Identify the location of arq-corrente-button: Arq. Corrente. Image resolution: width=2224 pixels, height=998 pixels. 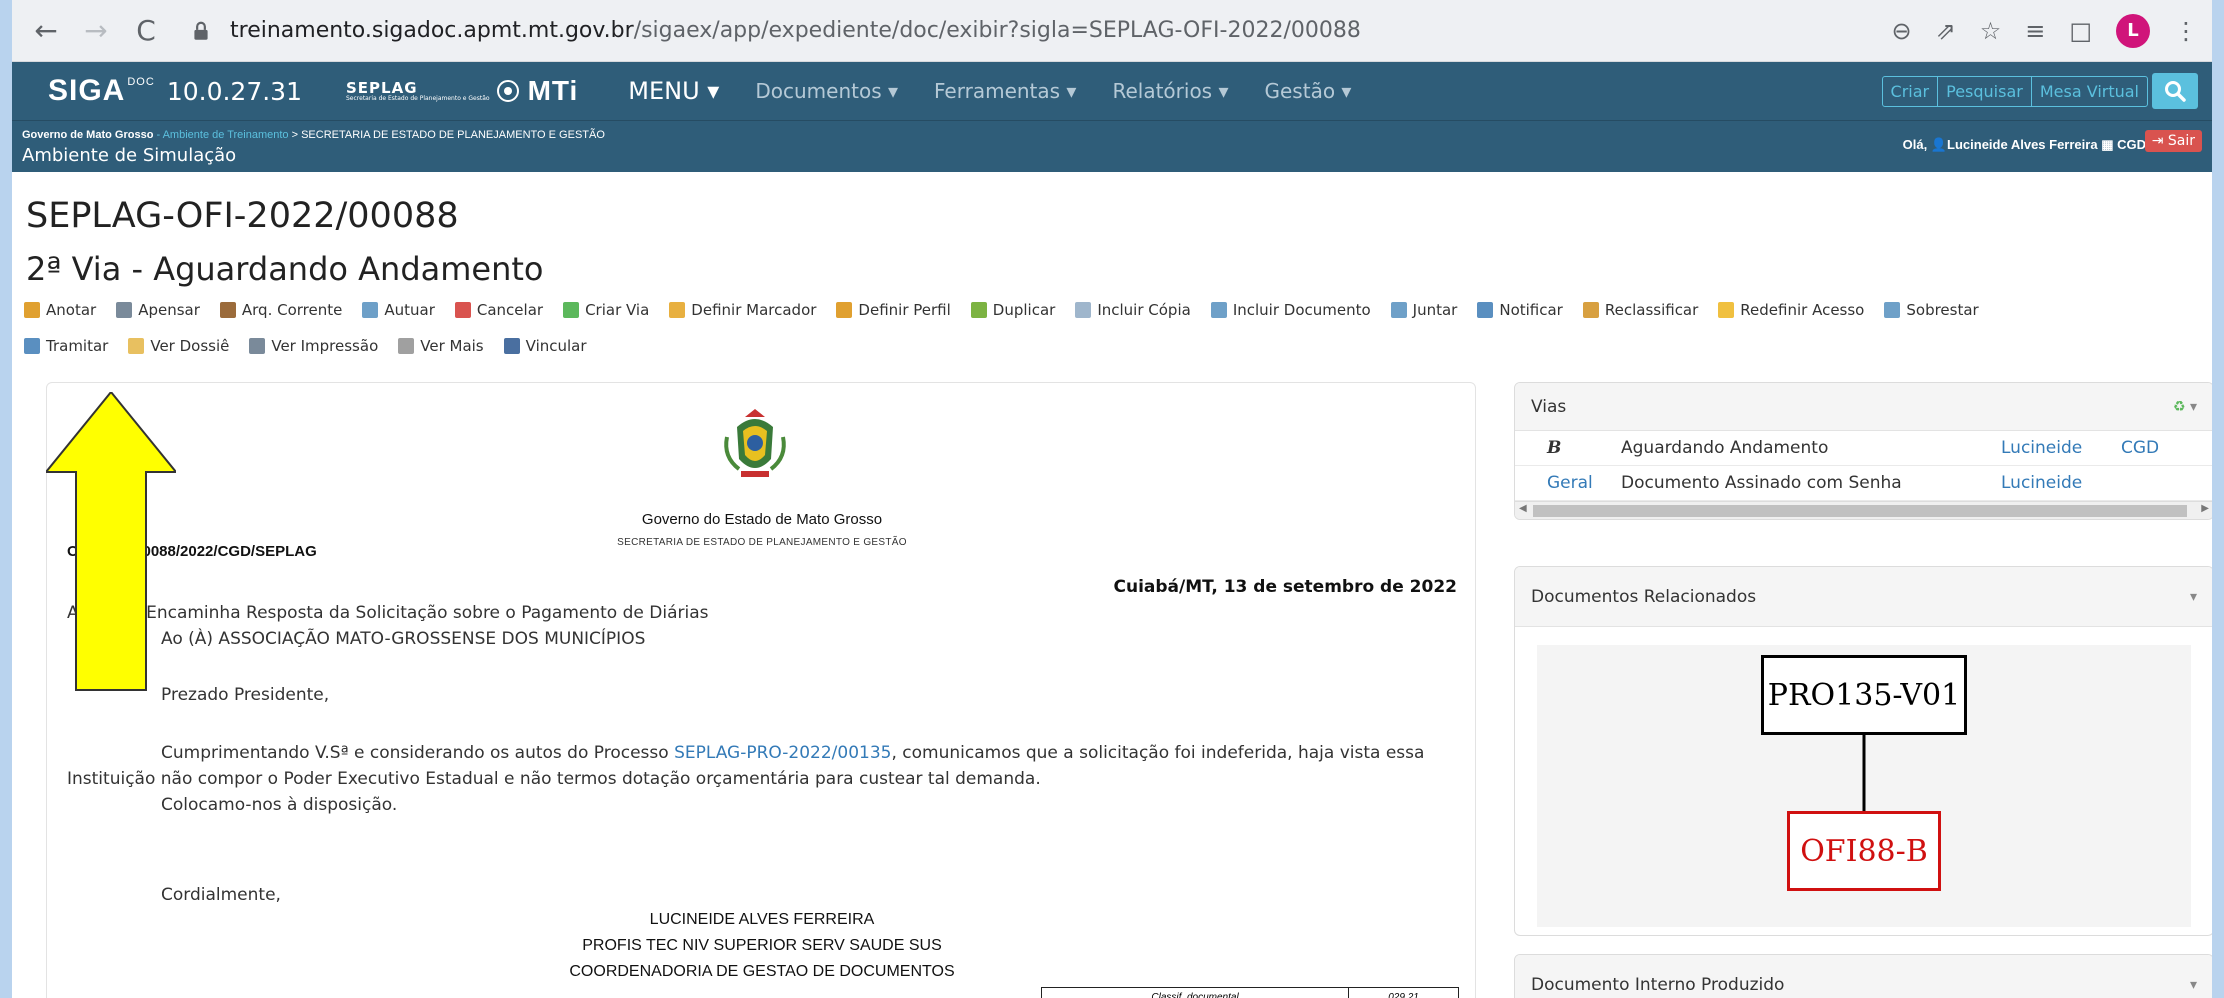
(281, 310).